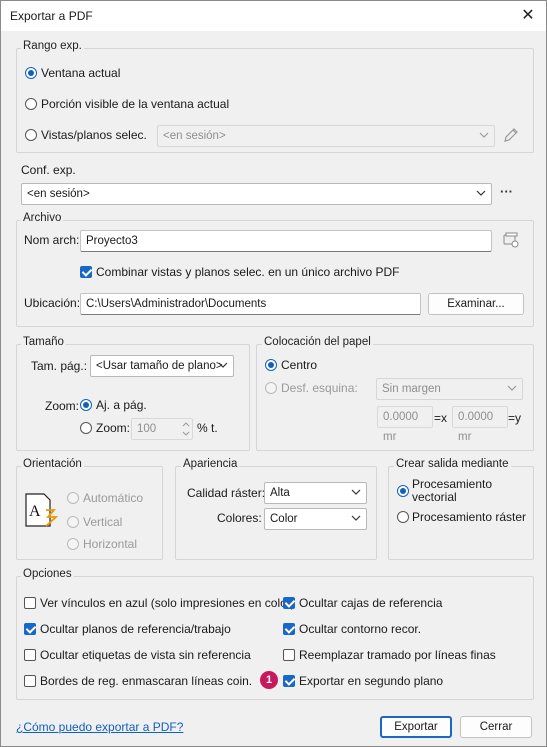 This screenshot has width=547, height=747. Describe the element at coordinates (319, 388) in the screenshot. I see `offset-label: Desf. esquina:` at that location.